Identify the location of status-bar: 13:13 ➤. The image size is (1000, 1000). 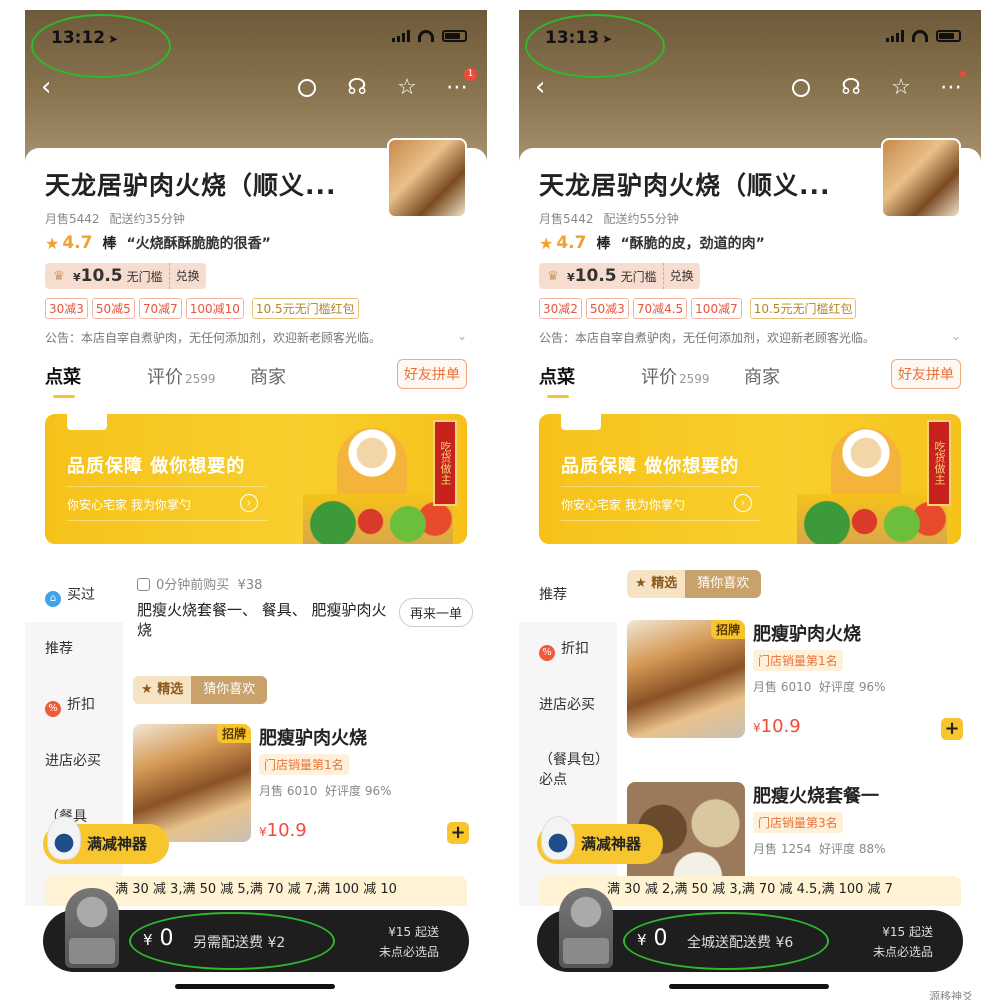
(750, 44).